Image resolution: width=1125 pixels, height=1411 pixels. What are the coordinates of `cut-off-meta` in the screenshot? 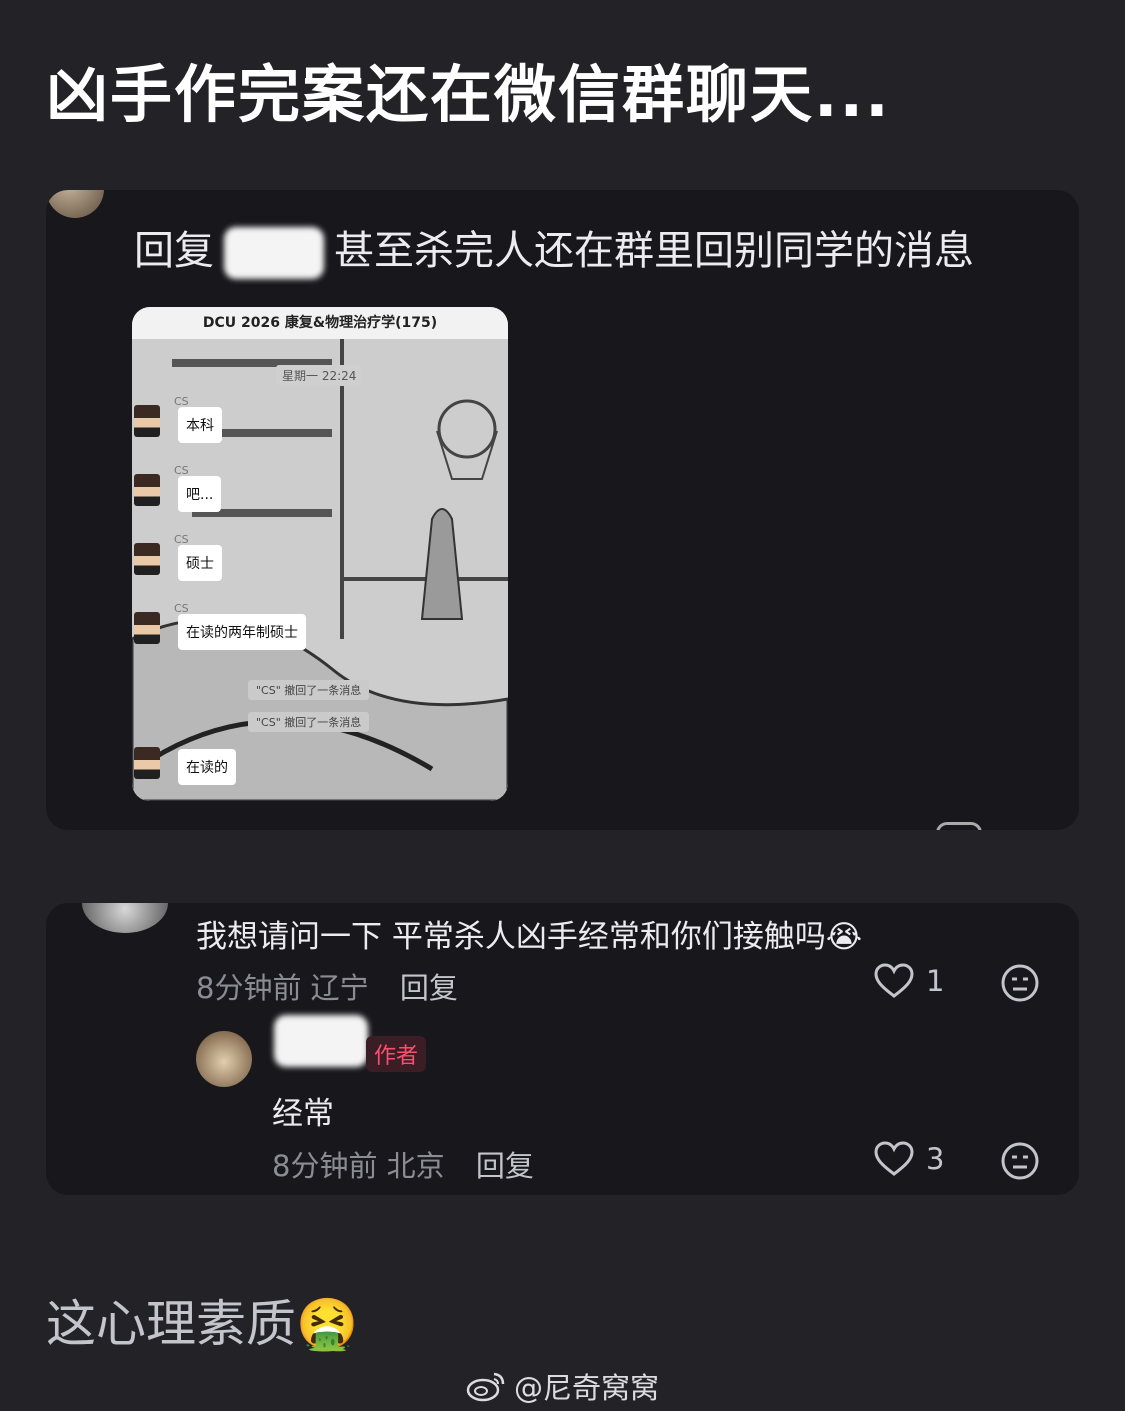 It's located at (171, 824).